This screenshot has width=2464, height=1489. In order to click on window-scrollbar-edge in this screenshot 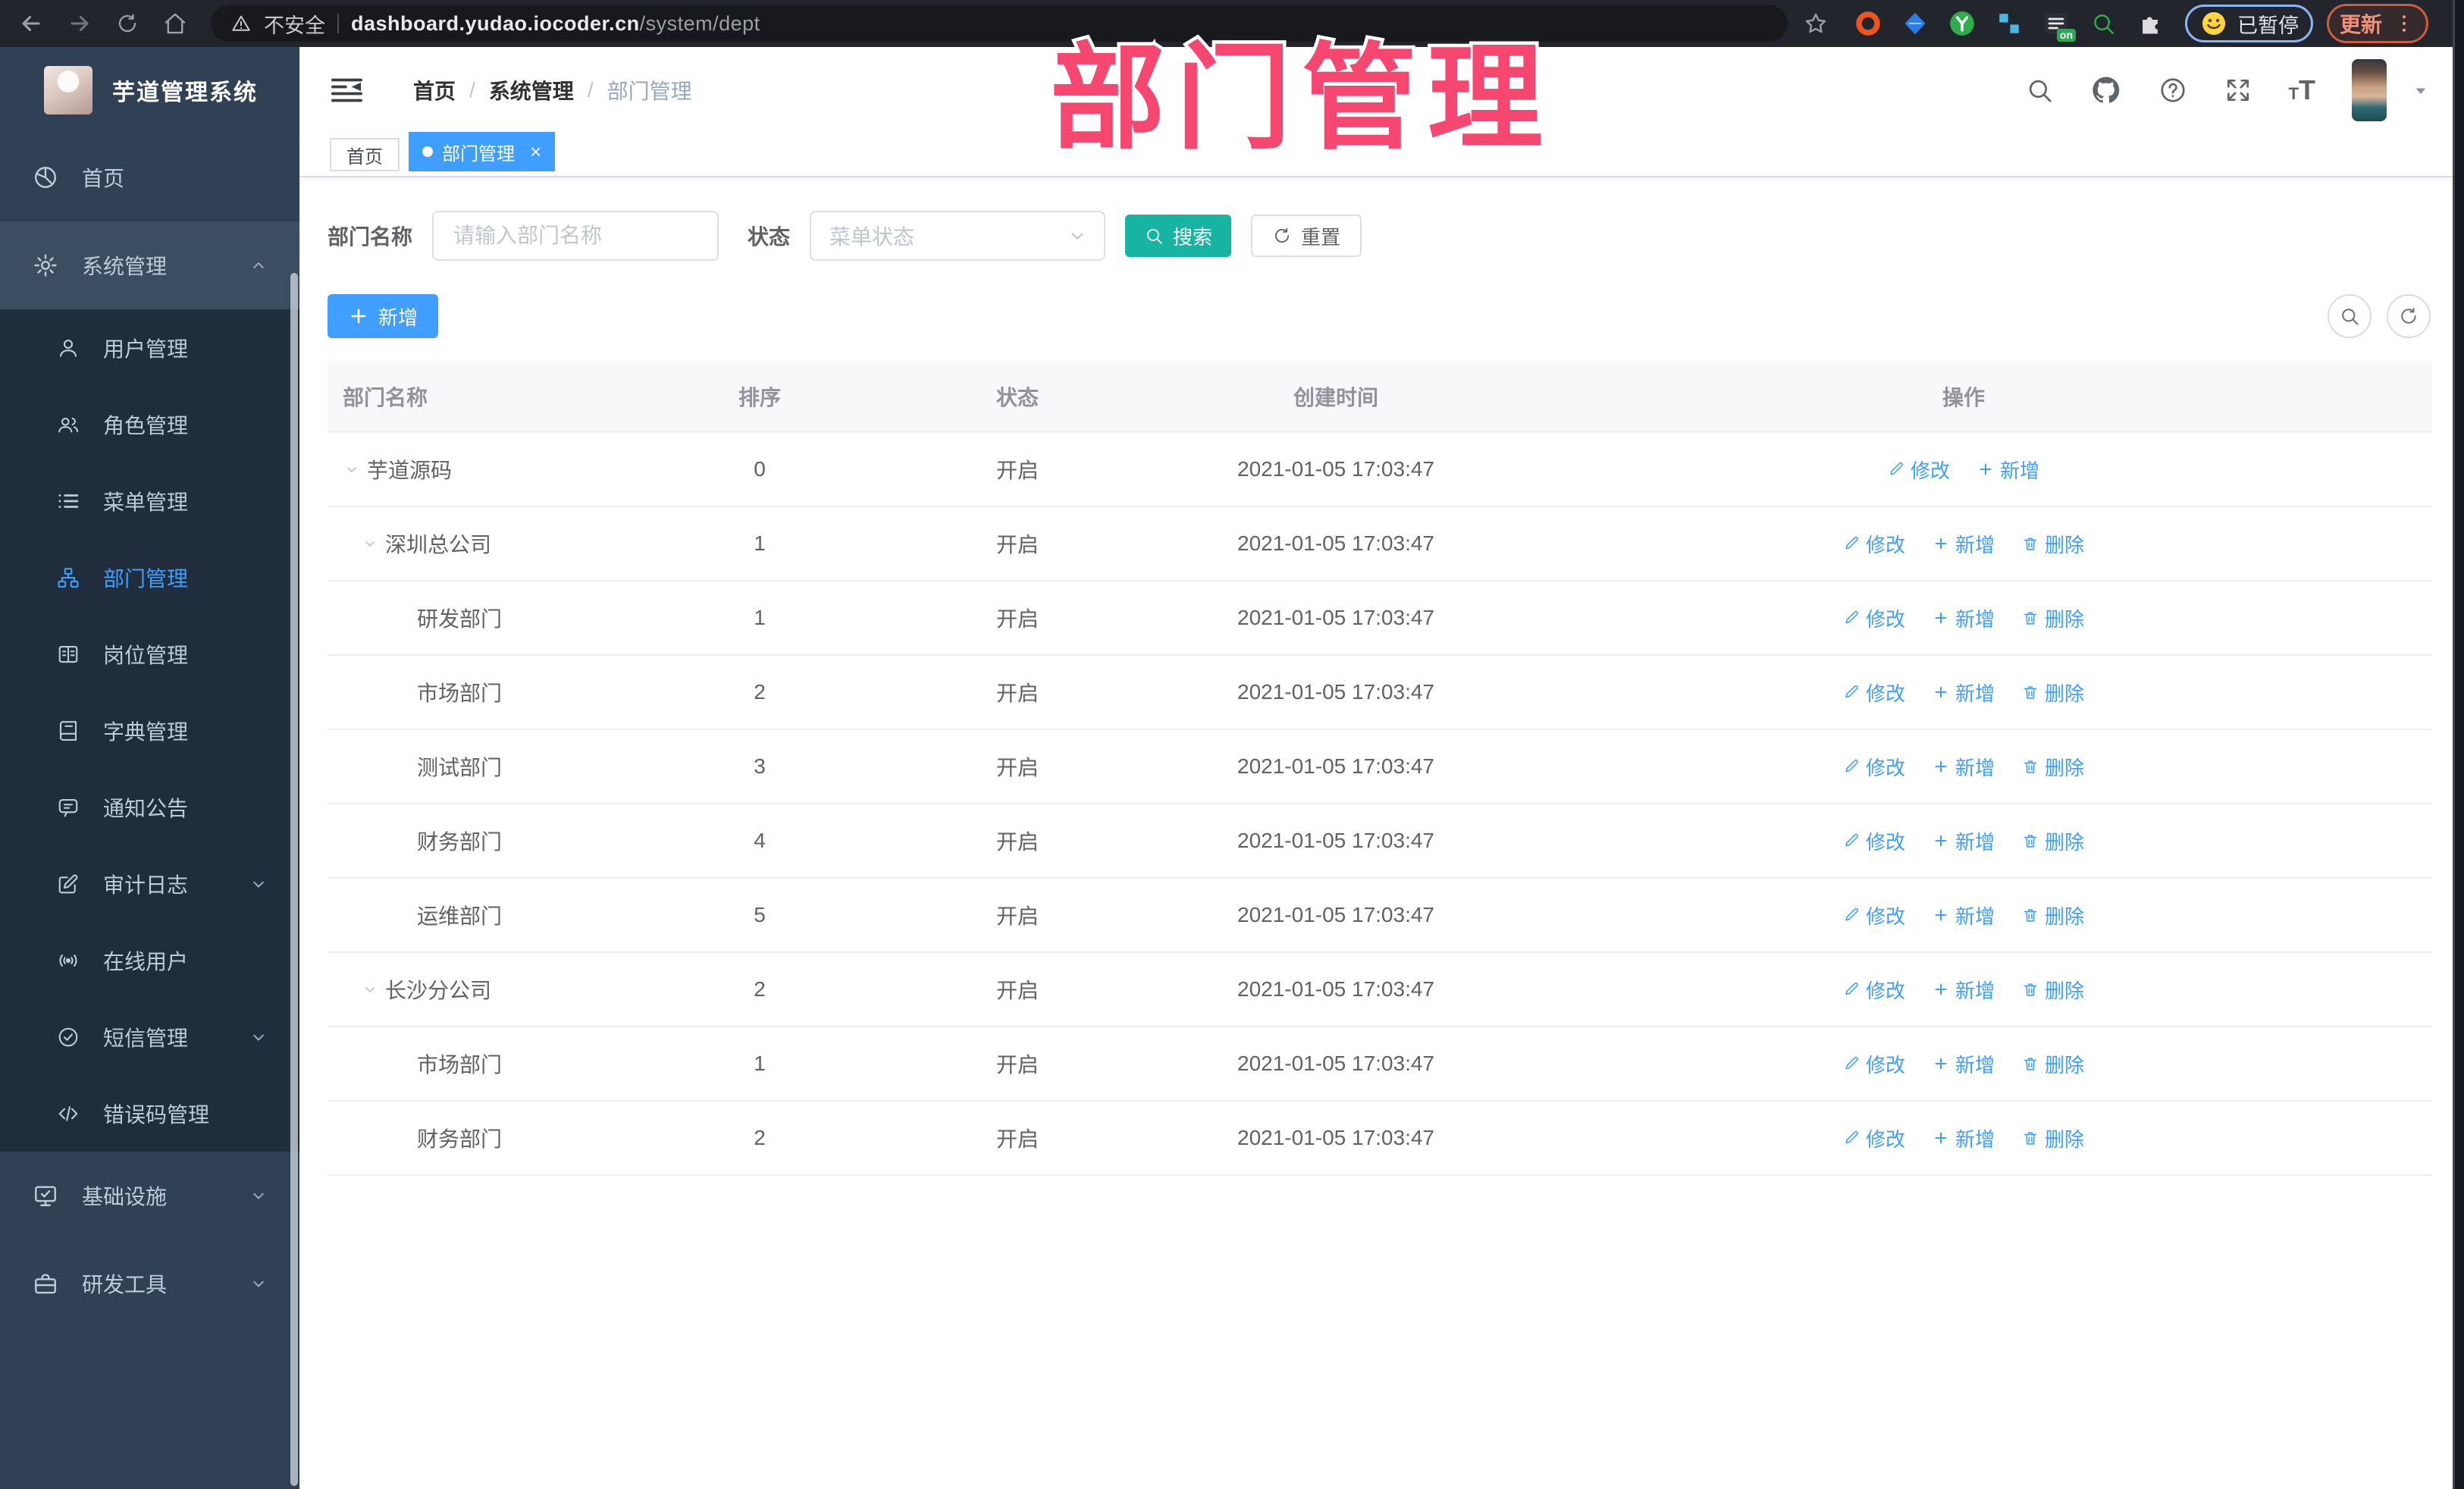, I will do `click(2458, 744)`.